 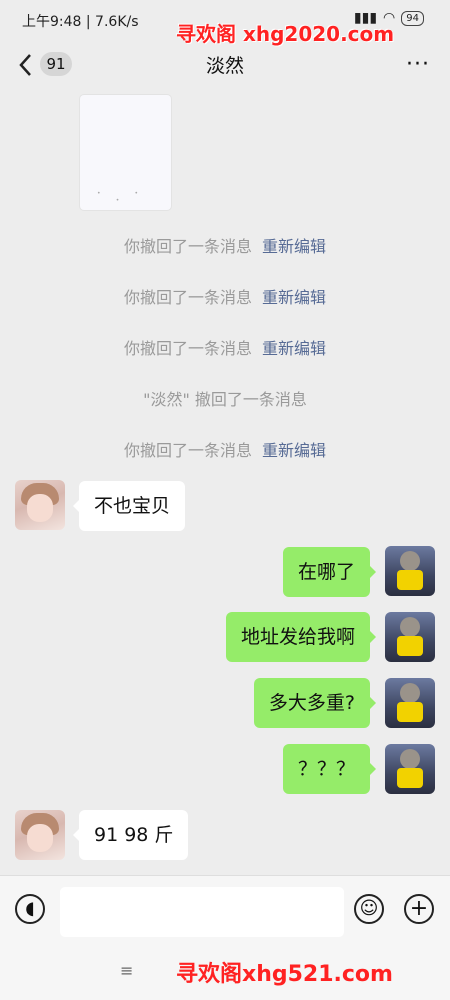 I want to click on recall-text: "淡然" 撤回了一条消息, so click(x=225, y=399).